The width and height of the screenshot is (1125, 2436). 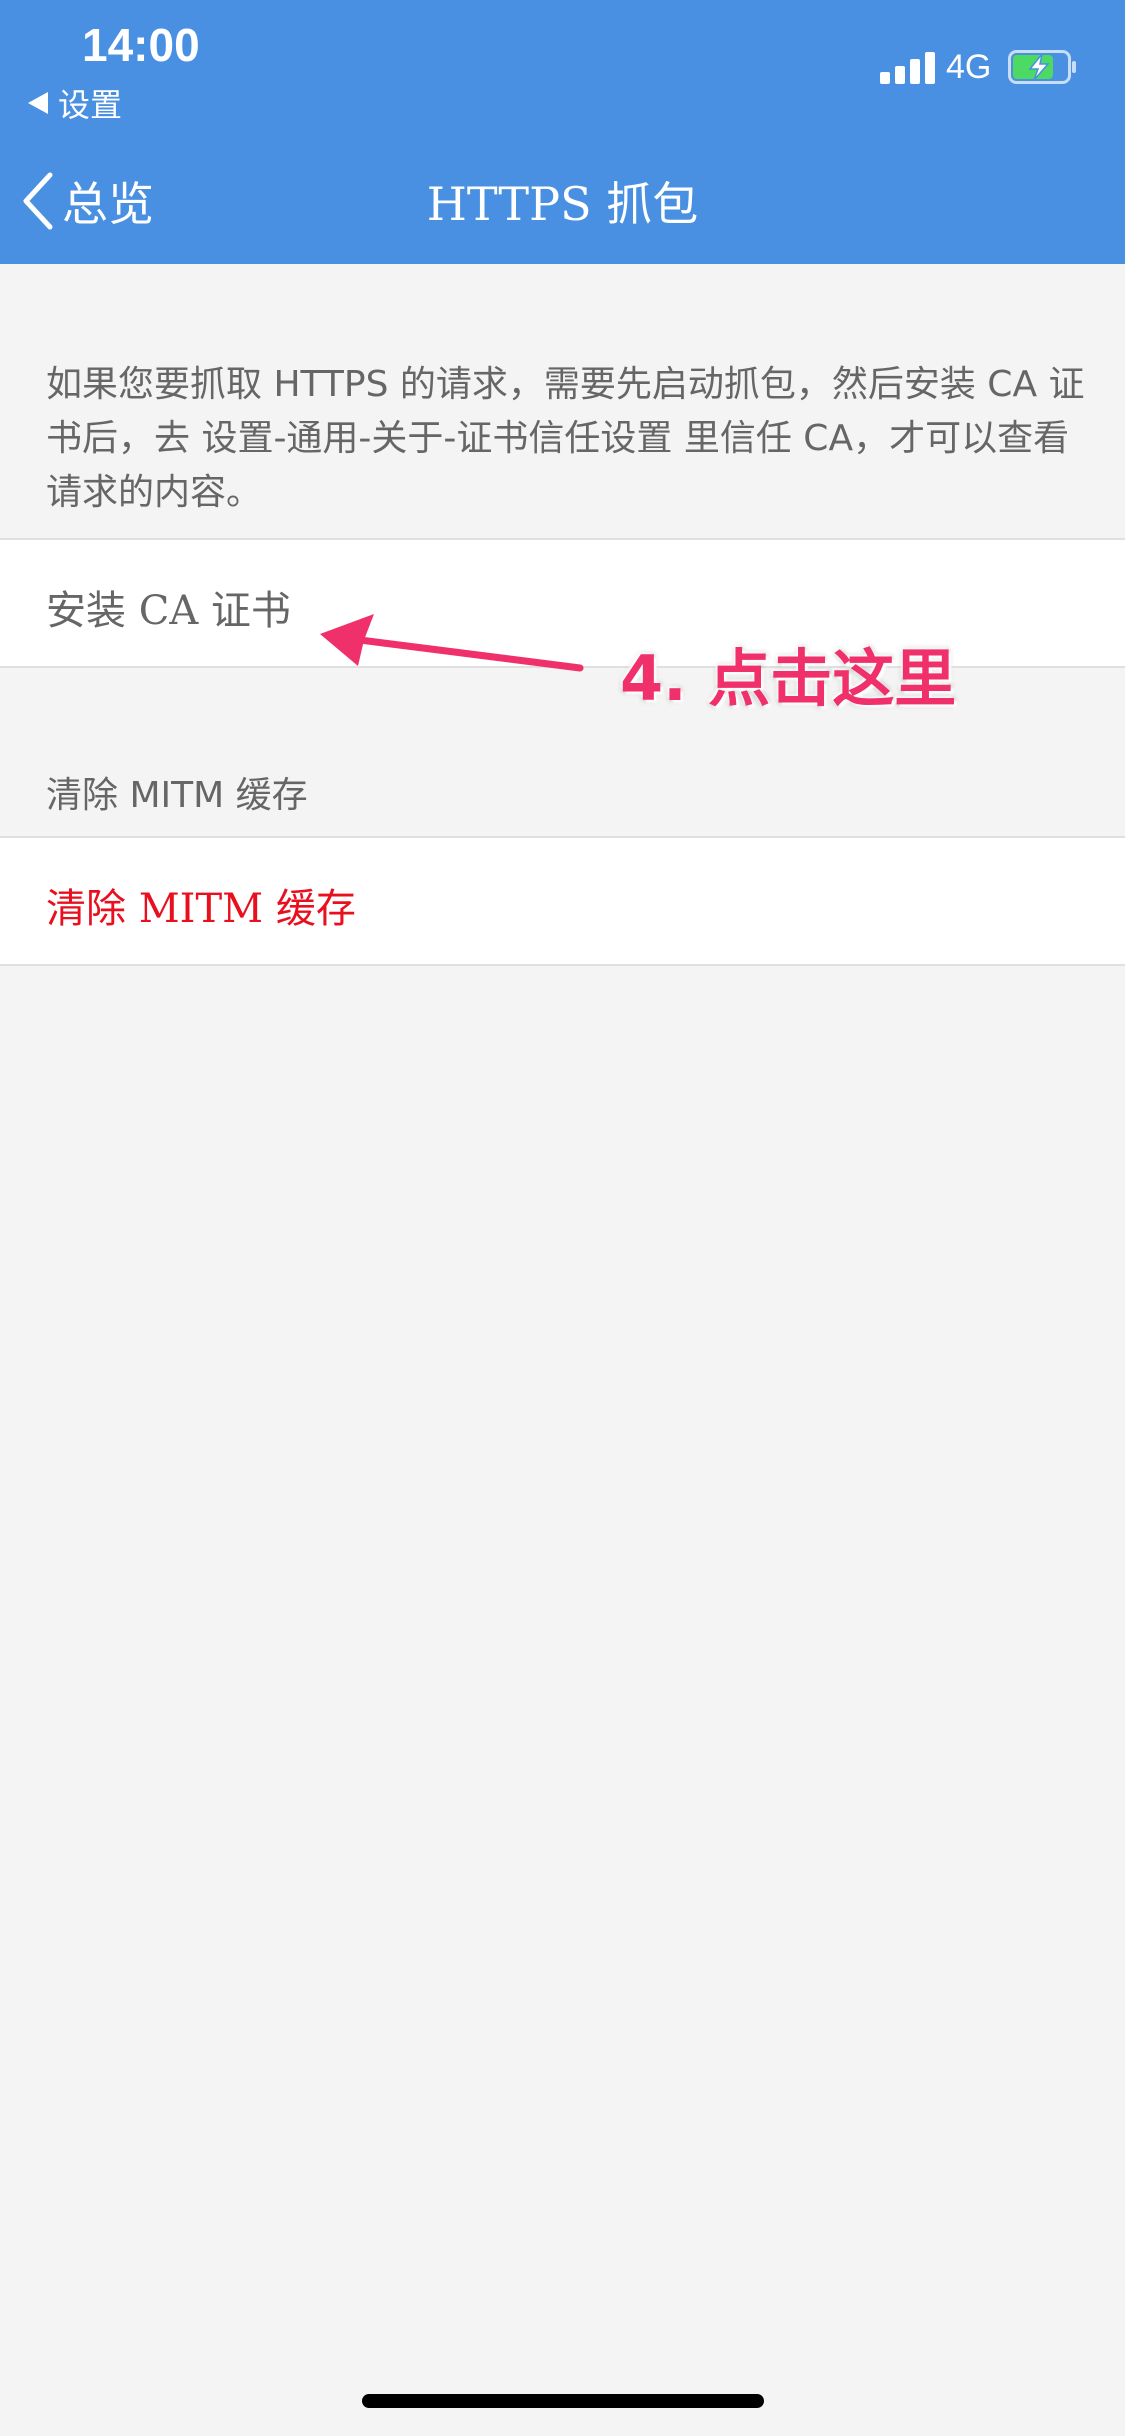 I want to click on signal-bars-icon, so click(x=908, y=67).